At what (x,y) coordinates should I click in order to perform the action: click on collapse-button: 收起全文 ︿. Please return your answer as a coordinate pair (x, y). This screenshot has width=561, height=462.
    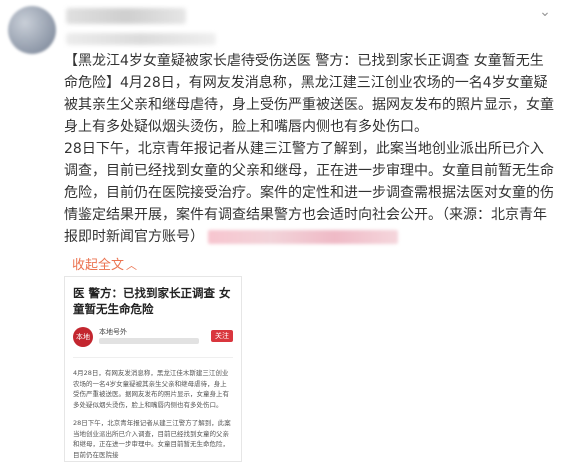
    Looking at the image, I should click on (104, 263).